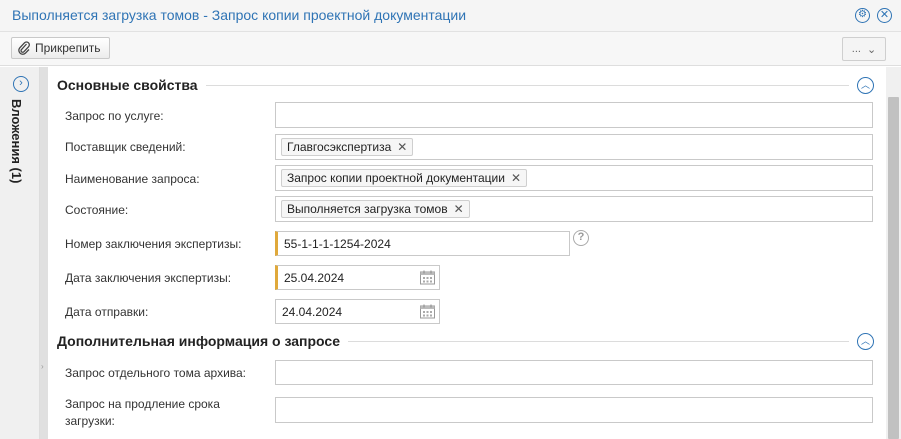 The width and height of the screenshot is (901, 439). Describe the element at coordinates (367, 209) in the screenshot. I see `state-tag-text: Выполняется загрузка томов` at that location.